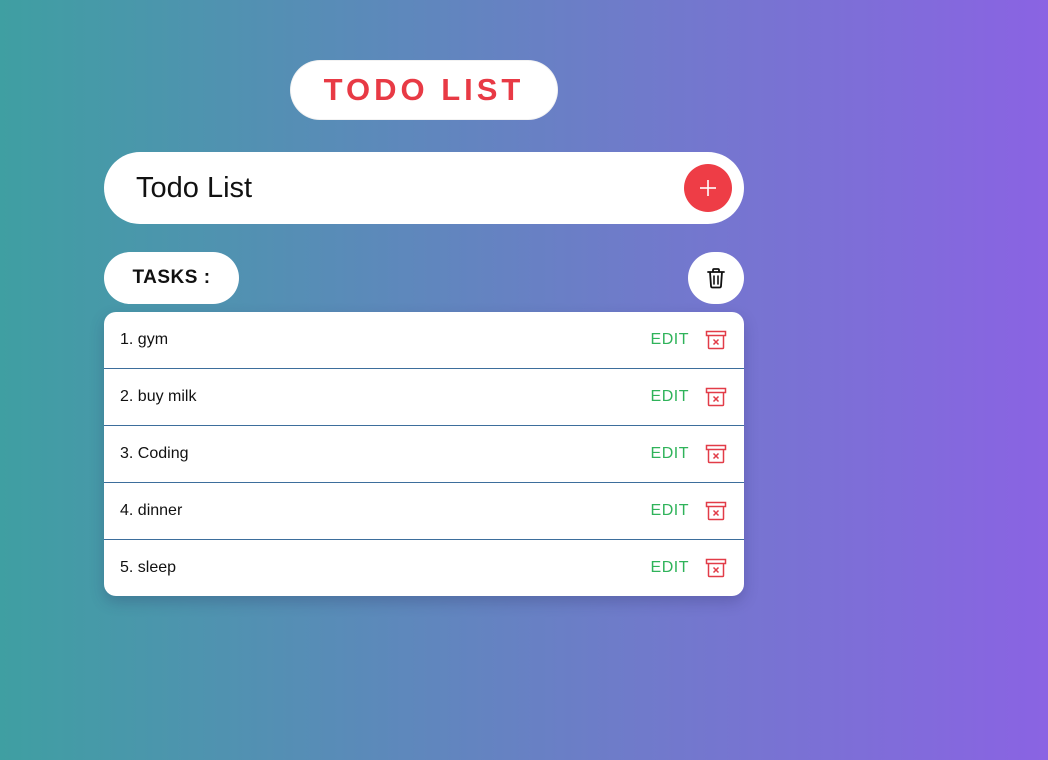 The image size is (1048, 760). I want to click on new-task-input, so click(396, 188).